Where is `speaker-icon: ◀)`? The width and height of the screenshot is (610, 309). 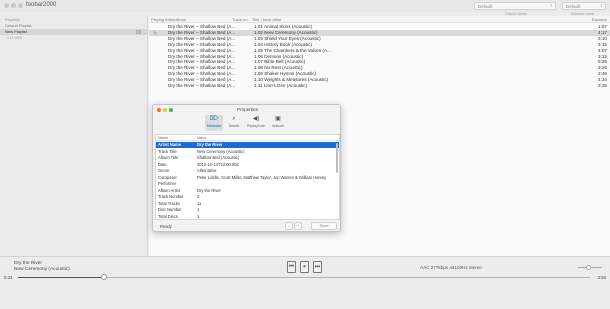
speaker-icon: ◀) is located at coordinates (256, 119).